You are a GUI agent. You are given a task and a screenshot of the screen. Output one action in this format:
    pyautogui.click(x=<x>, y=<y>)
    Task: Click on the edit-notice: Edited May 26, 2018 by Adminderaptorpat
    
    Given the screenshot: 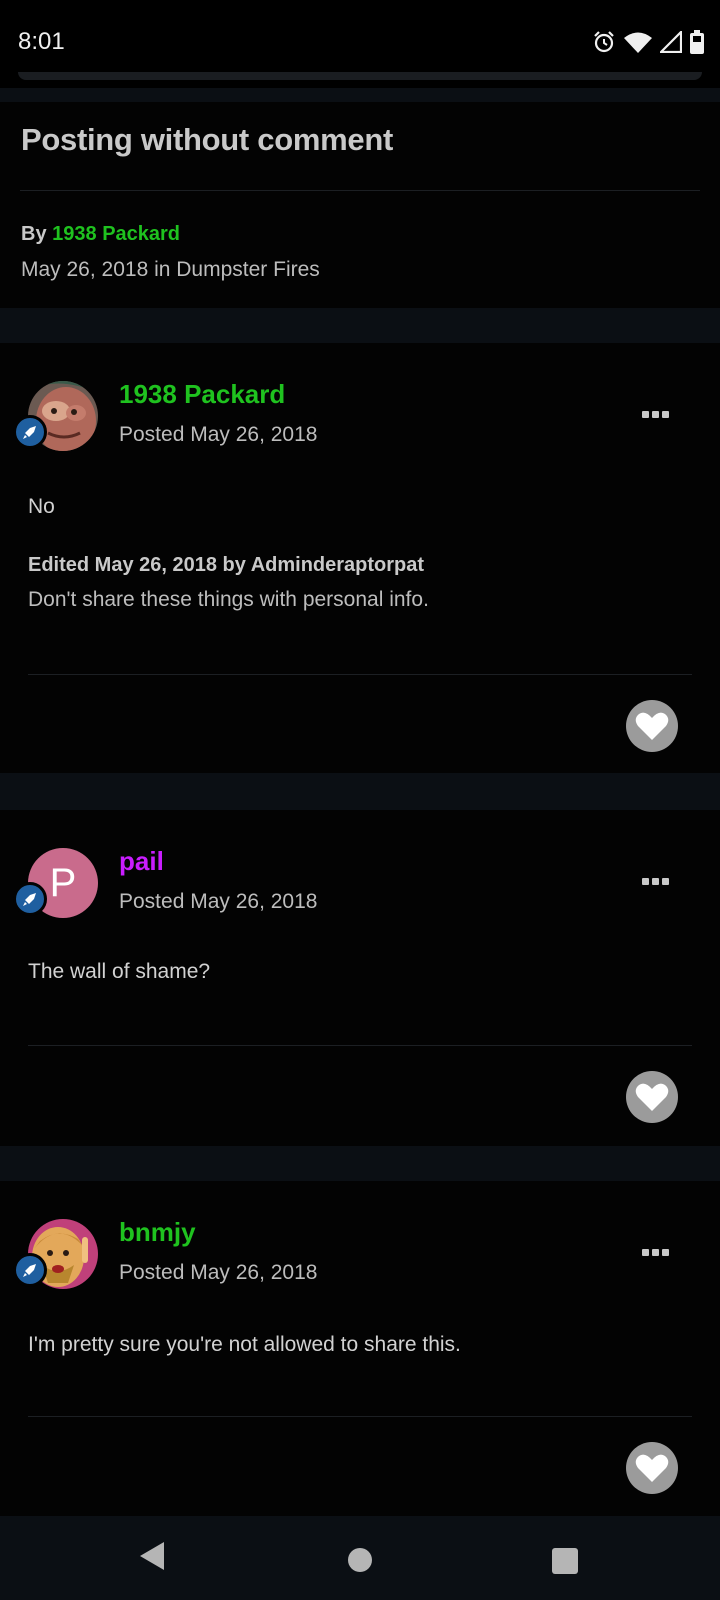 What is the action you would take?
    pyautogui.click(x=226, y=565)
    